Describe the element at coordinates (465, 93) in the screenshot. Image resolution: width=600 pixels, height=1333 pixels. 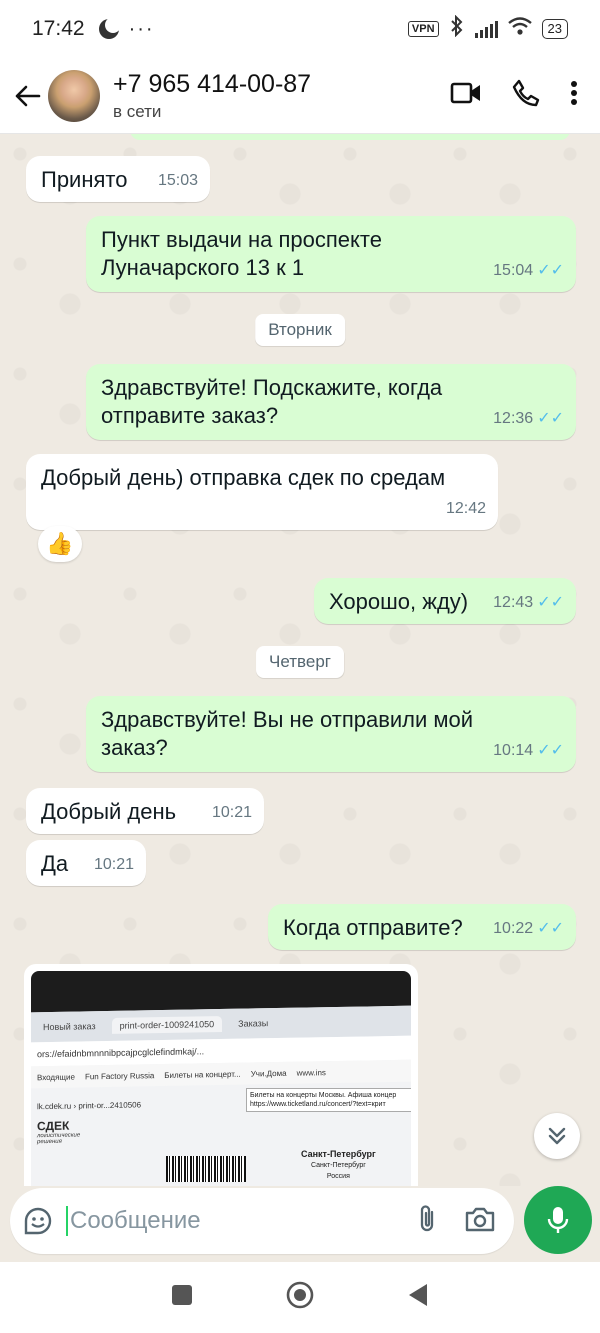
I see `video-camera-icon` at that location.